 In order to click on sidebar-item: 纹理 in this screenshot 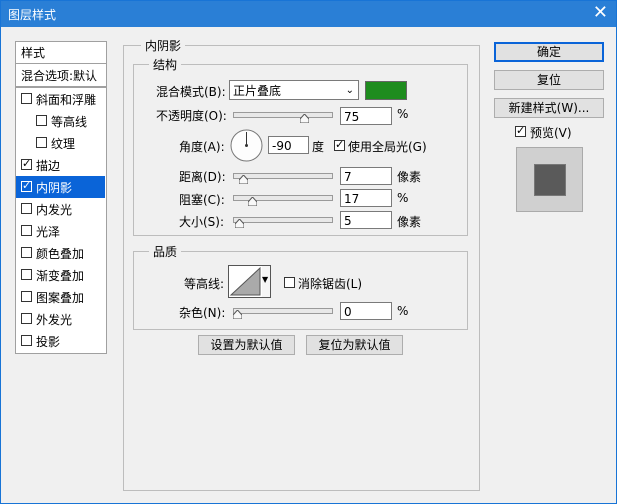, I will do `click(60, 143)`.